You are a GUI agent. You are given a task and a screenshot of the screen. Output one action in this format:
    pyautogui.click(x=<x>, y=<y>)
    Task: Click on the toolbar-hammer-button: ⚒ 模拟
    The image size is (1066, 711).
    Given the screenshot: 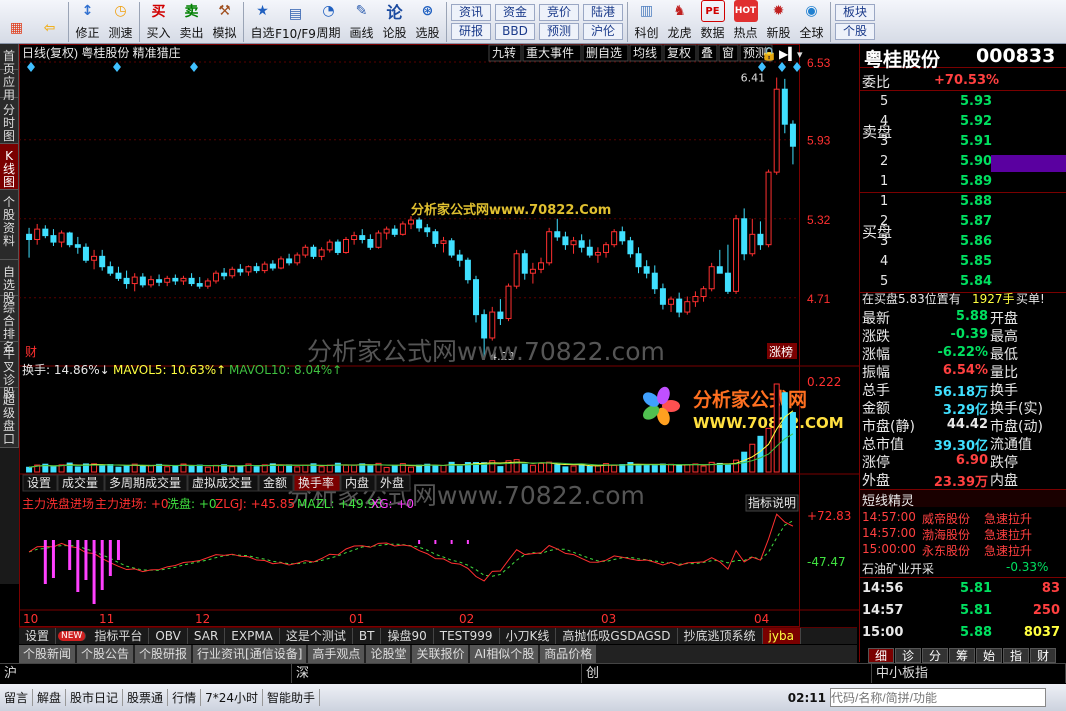 What is the action you would take?
    pyautogui.click(x=224, y=22)
    